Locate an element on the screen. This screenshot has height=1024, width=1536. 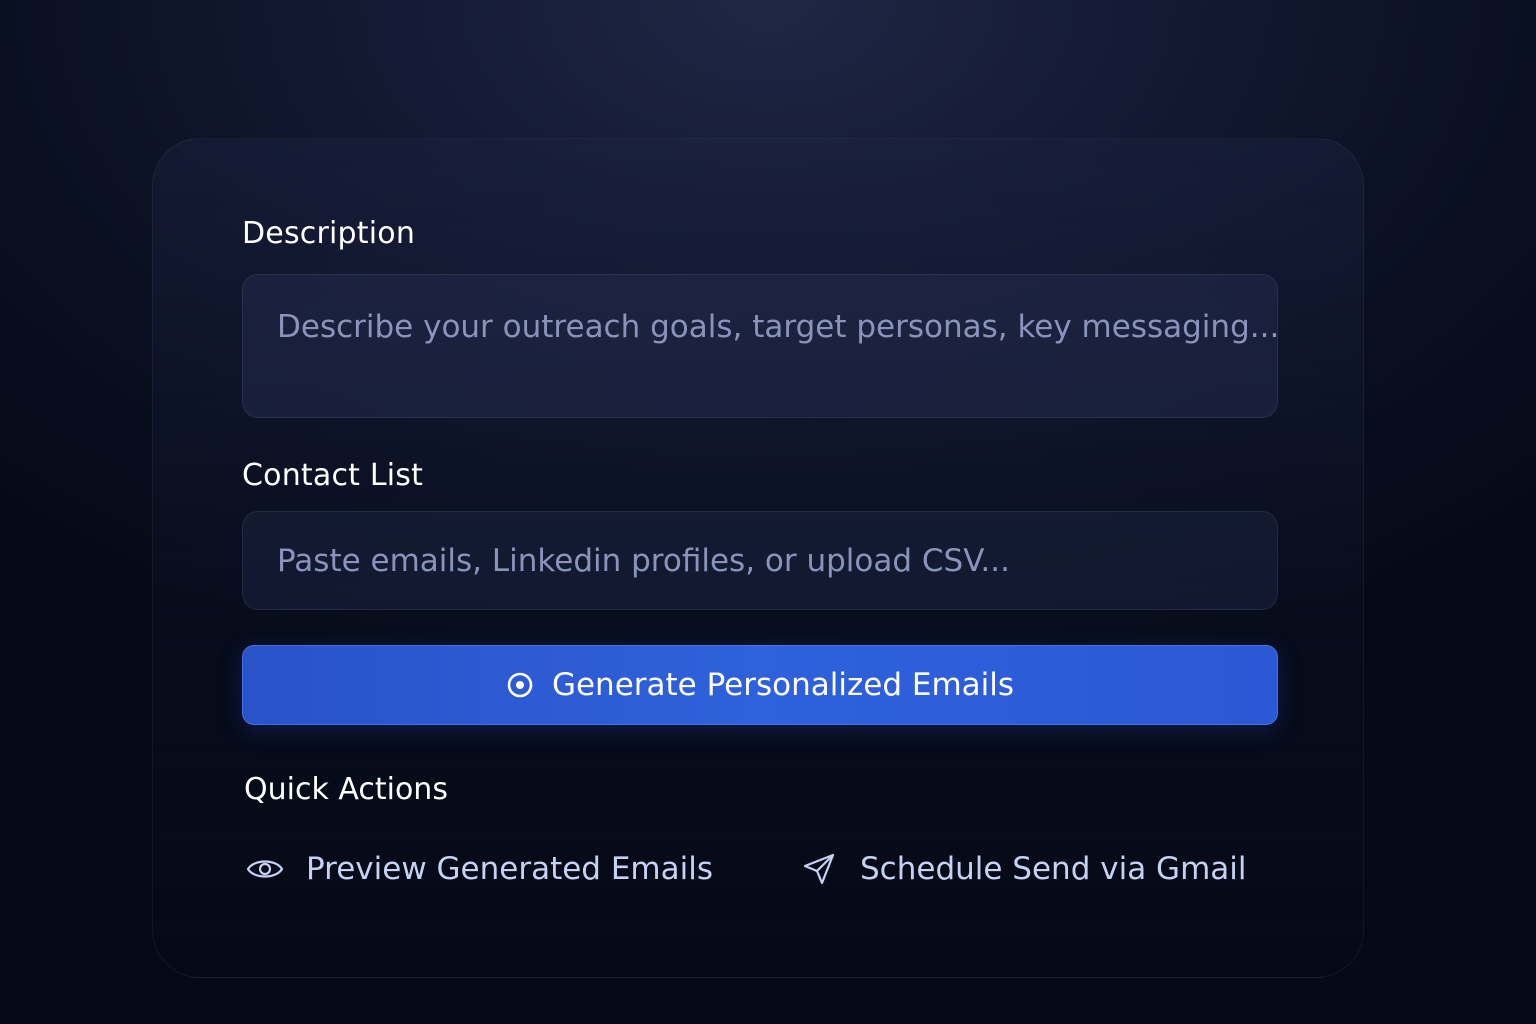
contact-list-label: Contact List is located at coordinates (333, 475).